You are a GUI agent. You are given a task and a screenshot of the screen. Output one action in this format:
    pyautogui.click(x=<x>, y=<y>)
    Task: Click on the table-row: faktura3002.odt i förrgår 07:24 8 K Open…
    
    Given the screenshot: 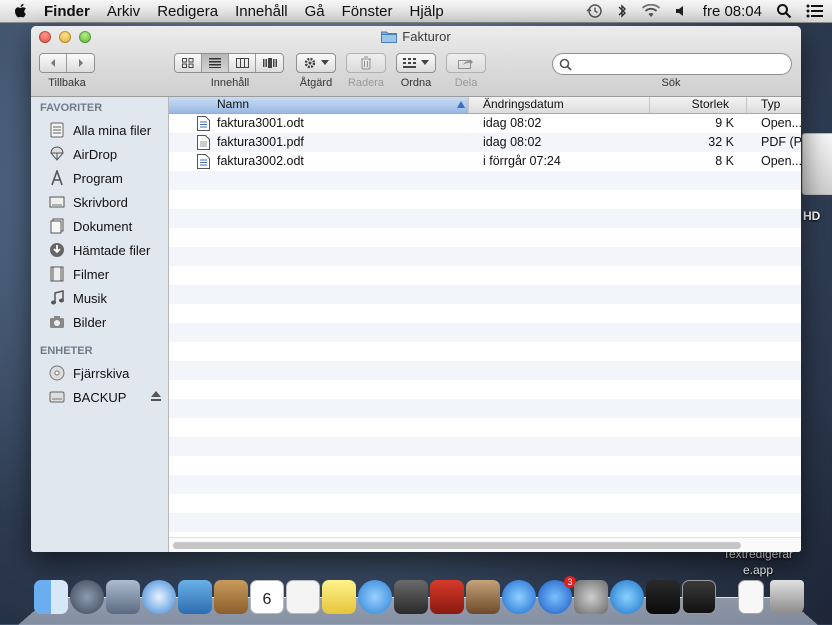 What is the action you would take?
    pyautogui.click(x=485, y=161)
    